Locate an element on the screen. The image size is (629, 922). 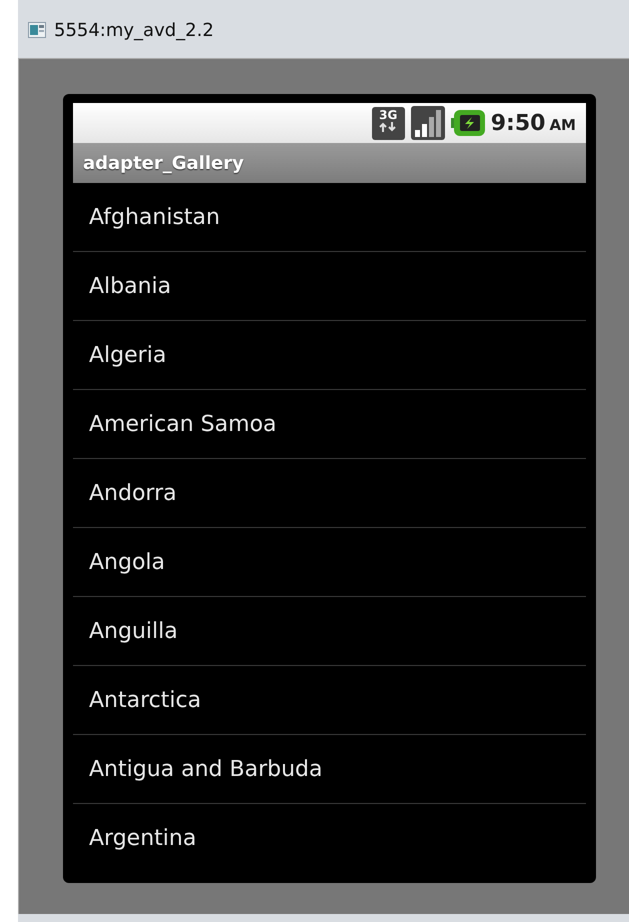
clock-time: 9:50 is located at coordinates (518, 124).